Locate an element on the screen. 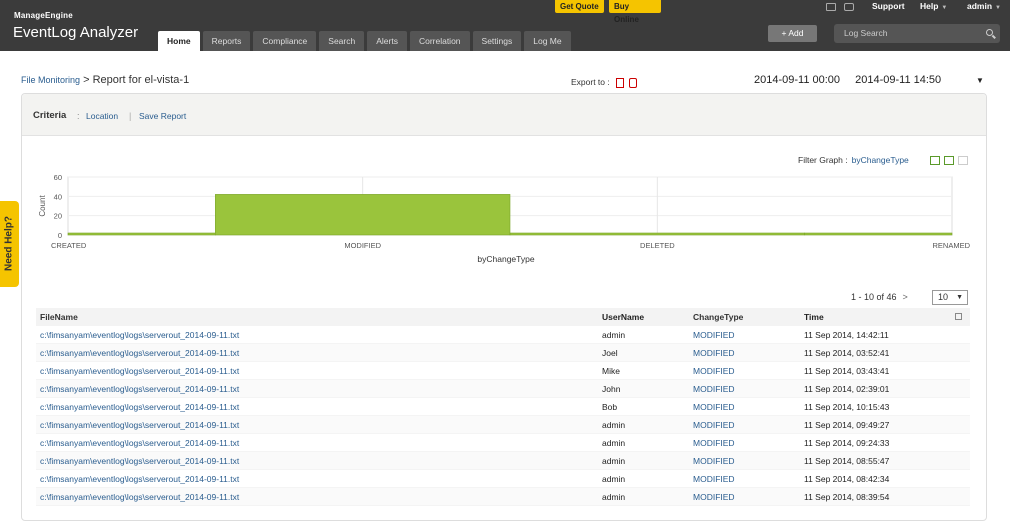  table-header: FileName UserName ChangeType Time is located at coordinates (503, 317).